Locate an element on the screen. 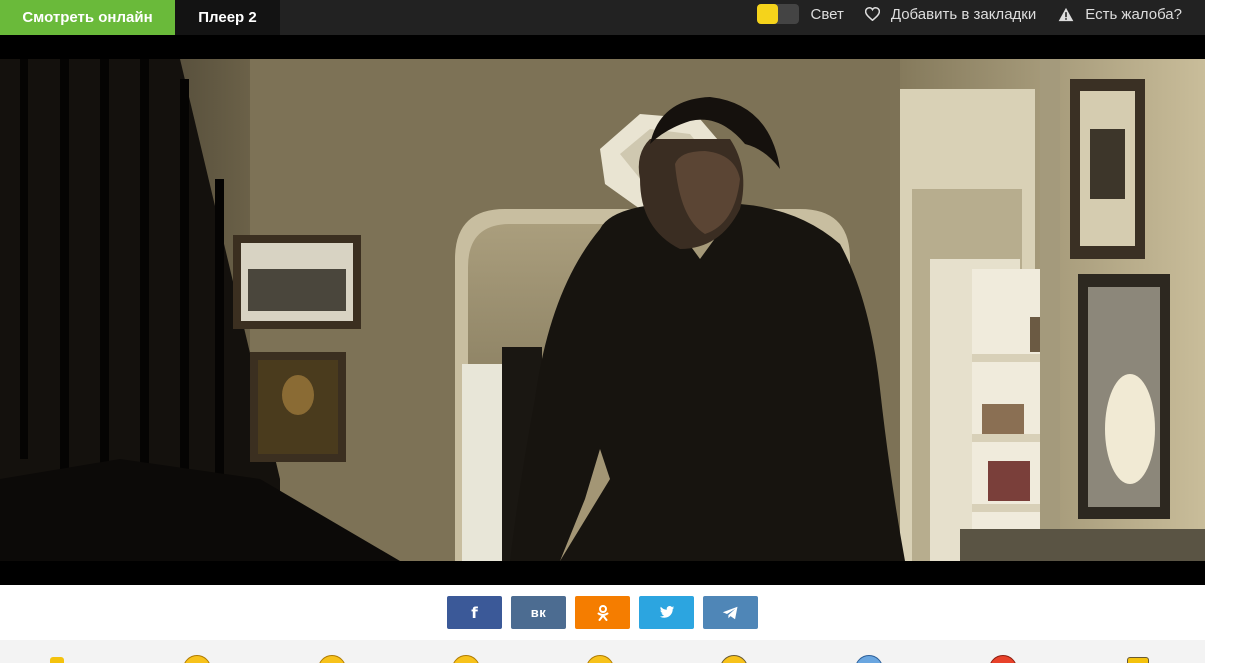 This screenshot has height=663, width=1240. twitter-icon is located at coordinates (666, 612).